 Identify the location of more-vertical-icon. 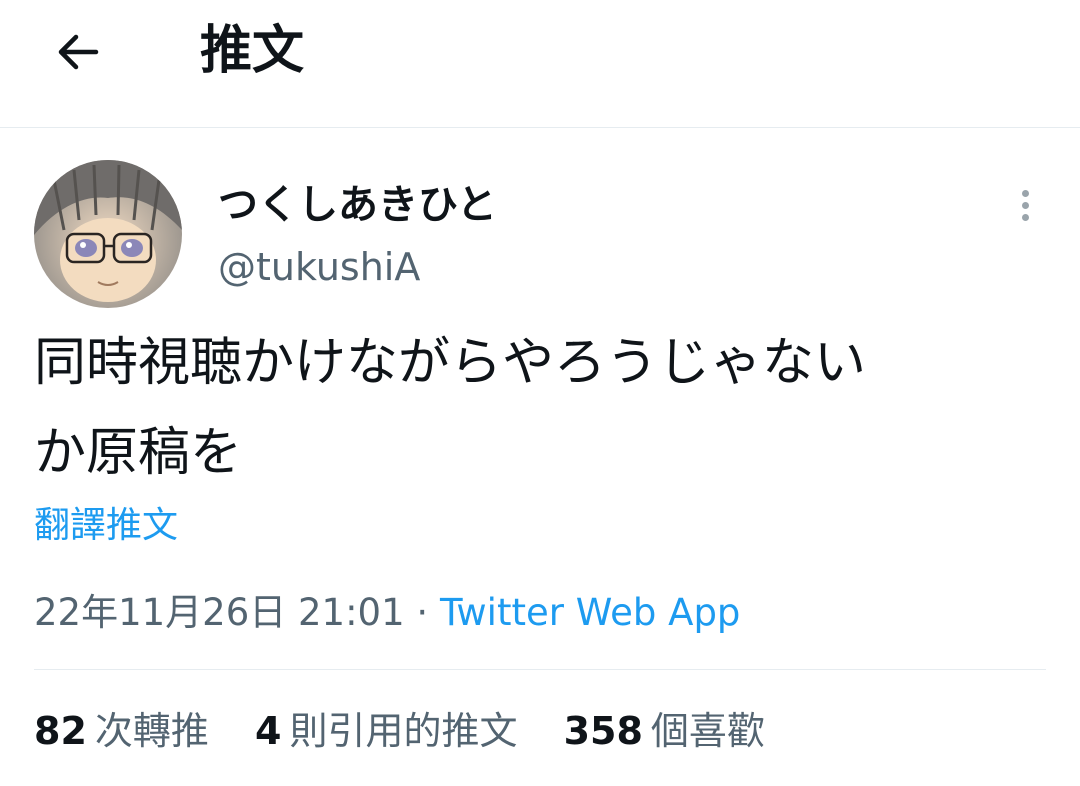
(1025, 193).